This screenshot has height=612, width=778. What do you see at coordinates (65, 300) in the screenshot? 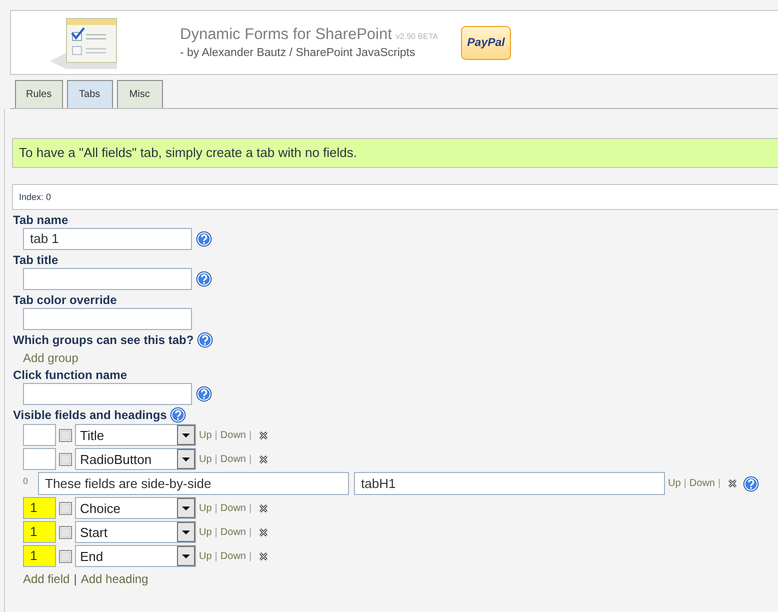
I see `field-label: Tab color override` at bounding box center [65, 300].